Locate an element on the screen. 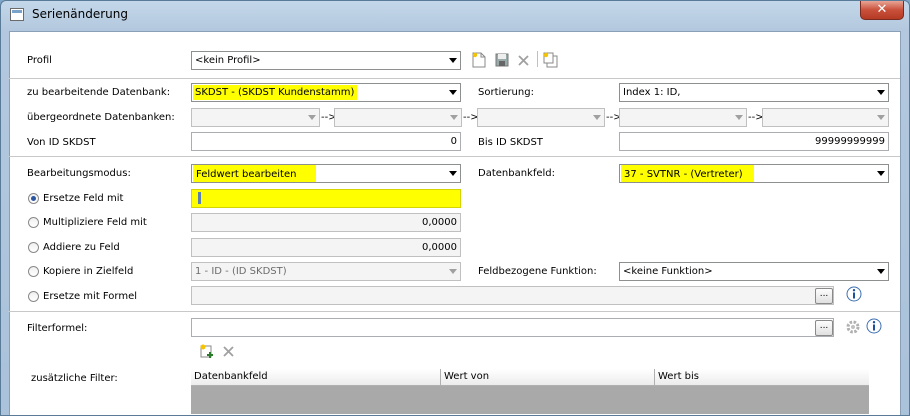  datenbankfeld-select: 37 - SVTNR - (Vertreter) is located at coordinates (754, 173).